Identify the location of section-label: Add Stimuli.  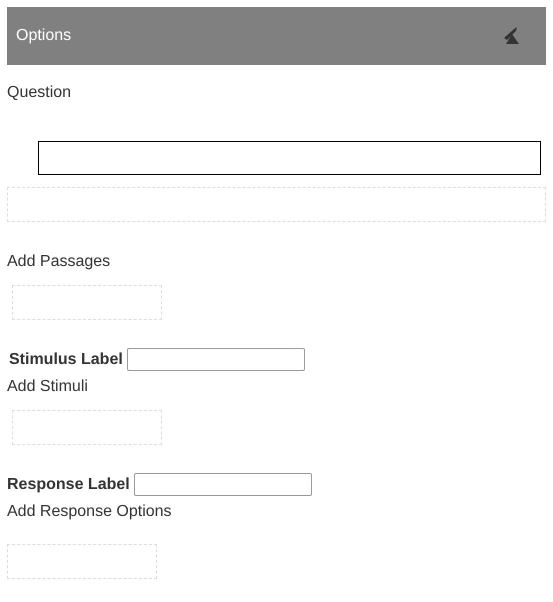
(47, 387).